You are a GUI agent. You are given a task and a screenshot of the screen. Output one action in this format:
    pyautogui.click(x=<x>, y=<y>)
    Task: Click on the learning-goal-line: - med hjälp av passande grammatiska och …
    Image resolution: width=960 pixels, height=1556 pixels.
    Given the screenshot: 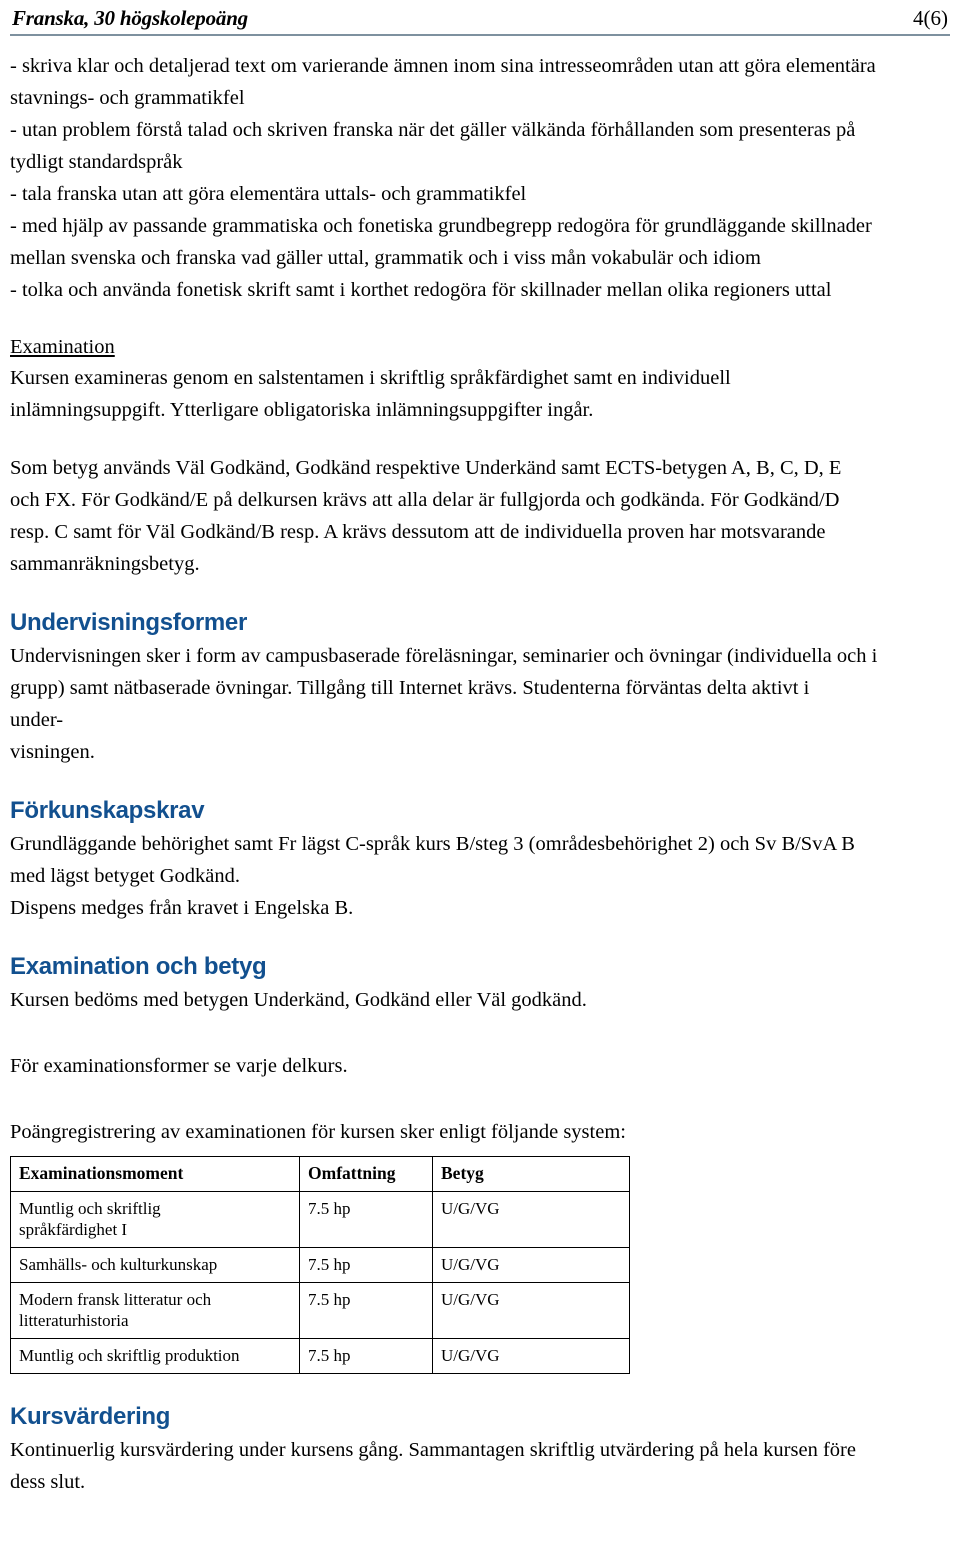 What is the action you would take?
    pyautogui.click(x=441, y=226)
    